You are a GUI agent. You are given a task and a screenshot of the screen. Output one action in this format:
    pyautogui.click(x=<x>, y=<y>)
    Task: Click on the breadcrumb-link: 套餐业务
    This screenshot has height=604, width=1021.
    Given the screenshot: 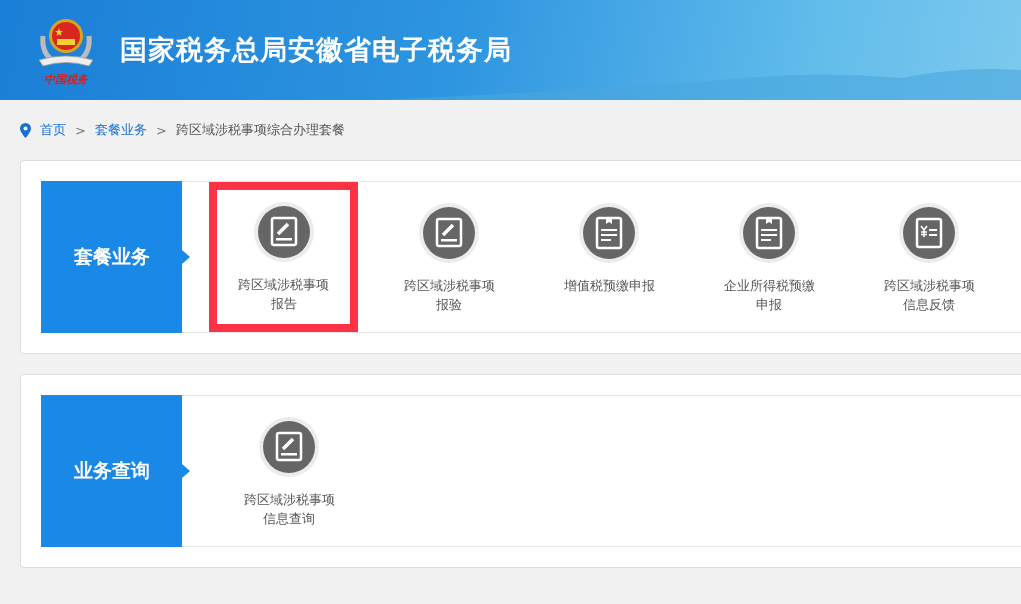 What is the action you would take?
    pyautogui.click(x=120, y=130)
    